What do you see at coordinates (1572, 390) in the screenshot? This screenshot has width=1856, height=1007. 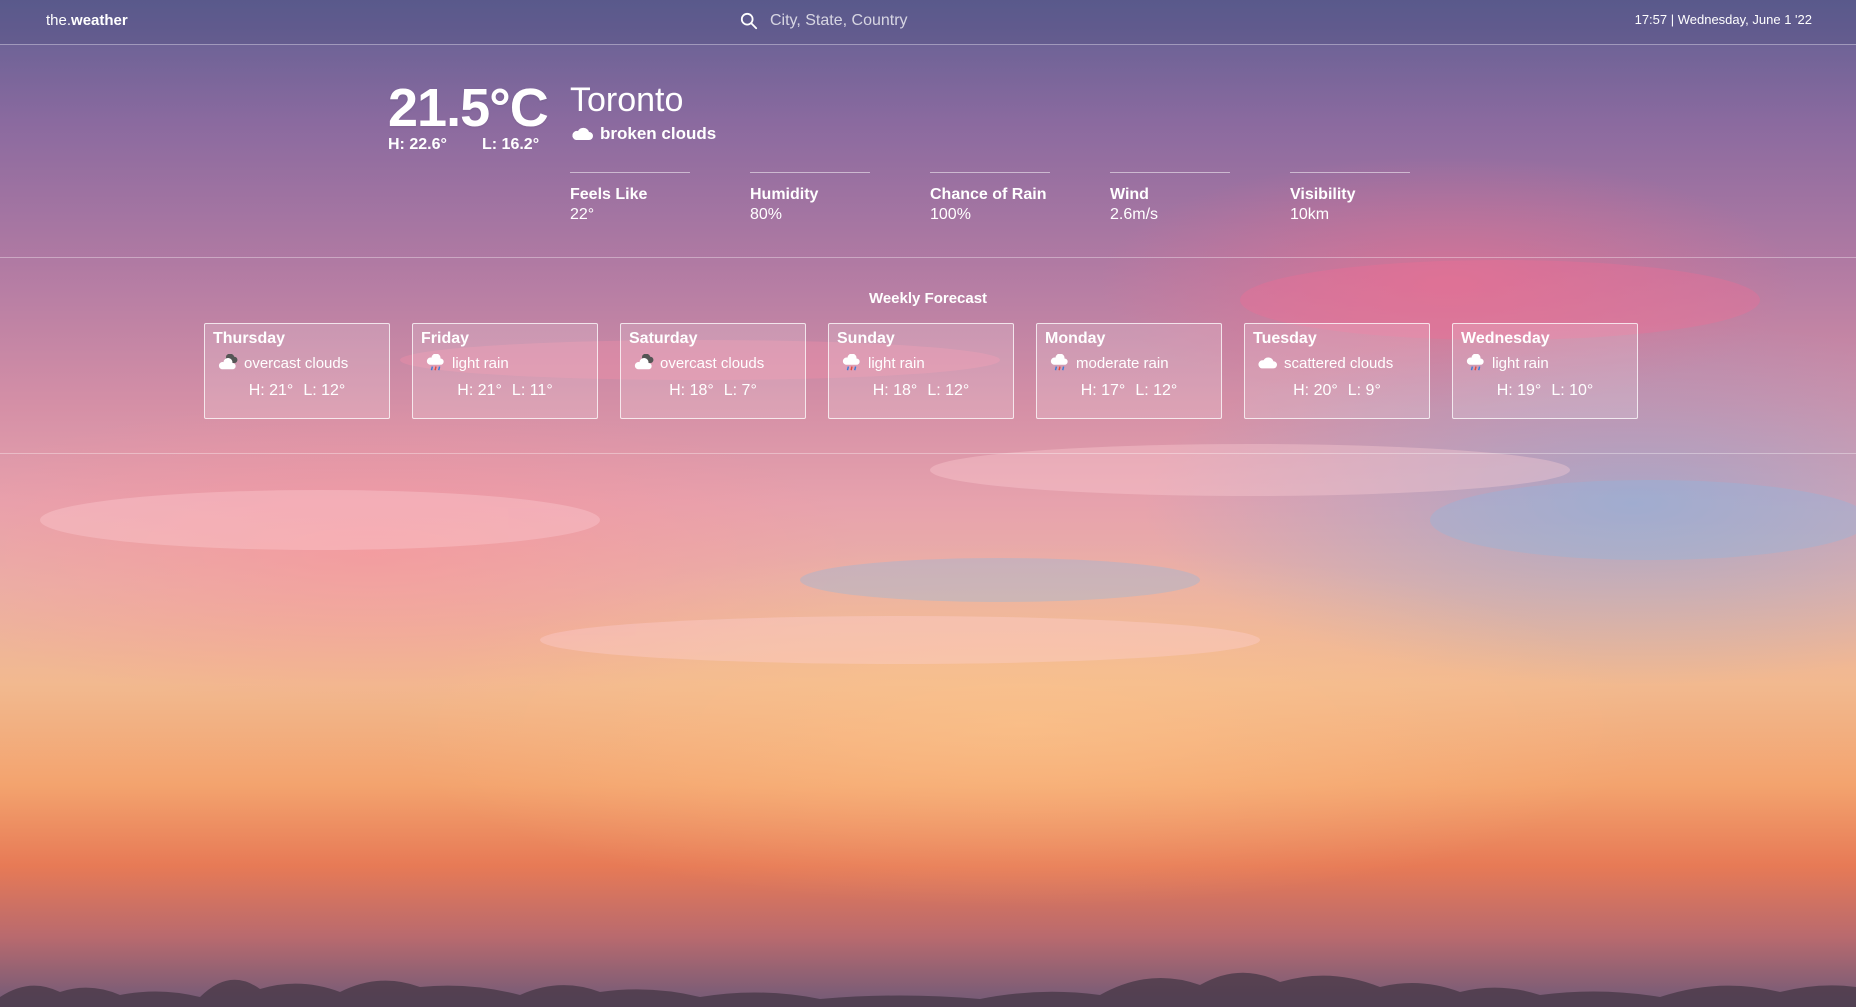 I see `forecast-low: L: 10°` at bounding box center [1572, 390].